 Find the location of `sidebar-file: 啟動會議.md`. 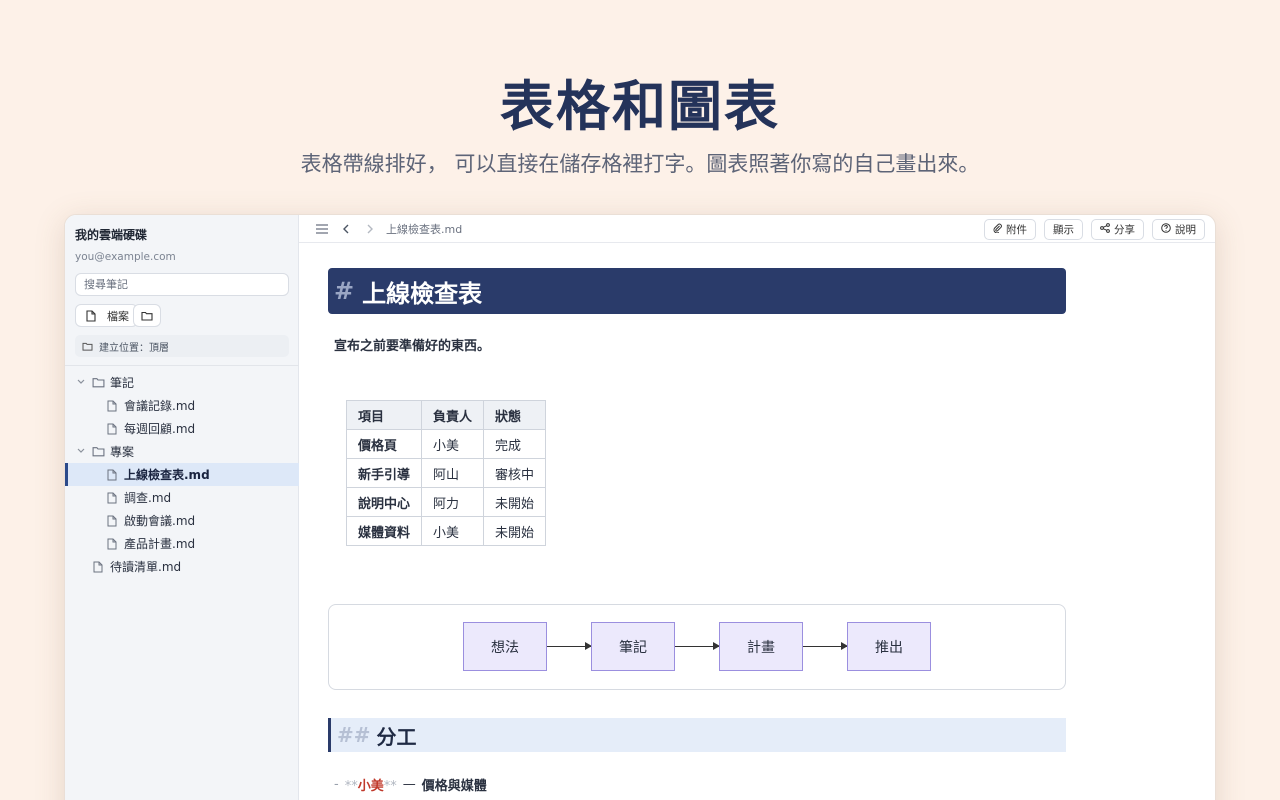

sidebar-file: 啟動會議.md is located at coordinates (182, 520).